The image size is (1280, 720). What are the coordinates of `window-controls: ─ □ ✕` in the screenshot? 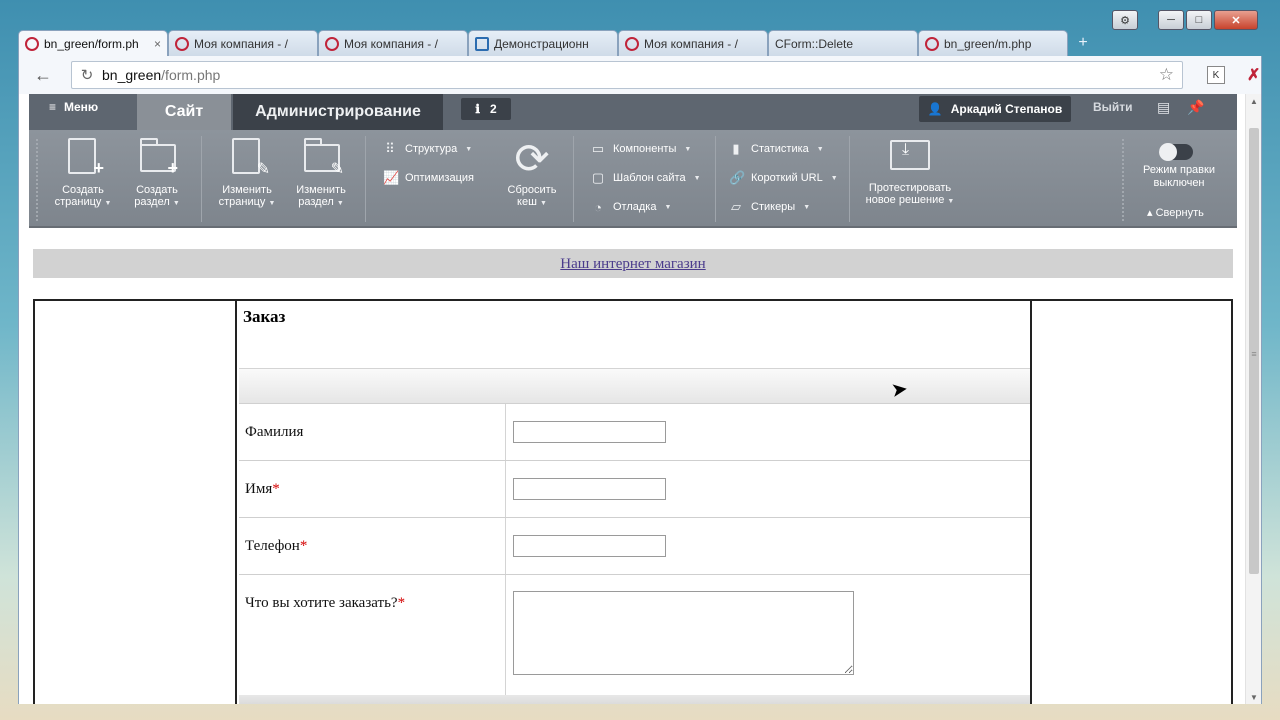 It's located at (1208, 20).